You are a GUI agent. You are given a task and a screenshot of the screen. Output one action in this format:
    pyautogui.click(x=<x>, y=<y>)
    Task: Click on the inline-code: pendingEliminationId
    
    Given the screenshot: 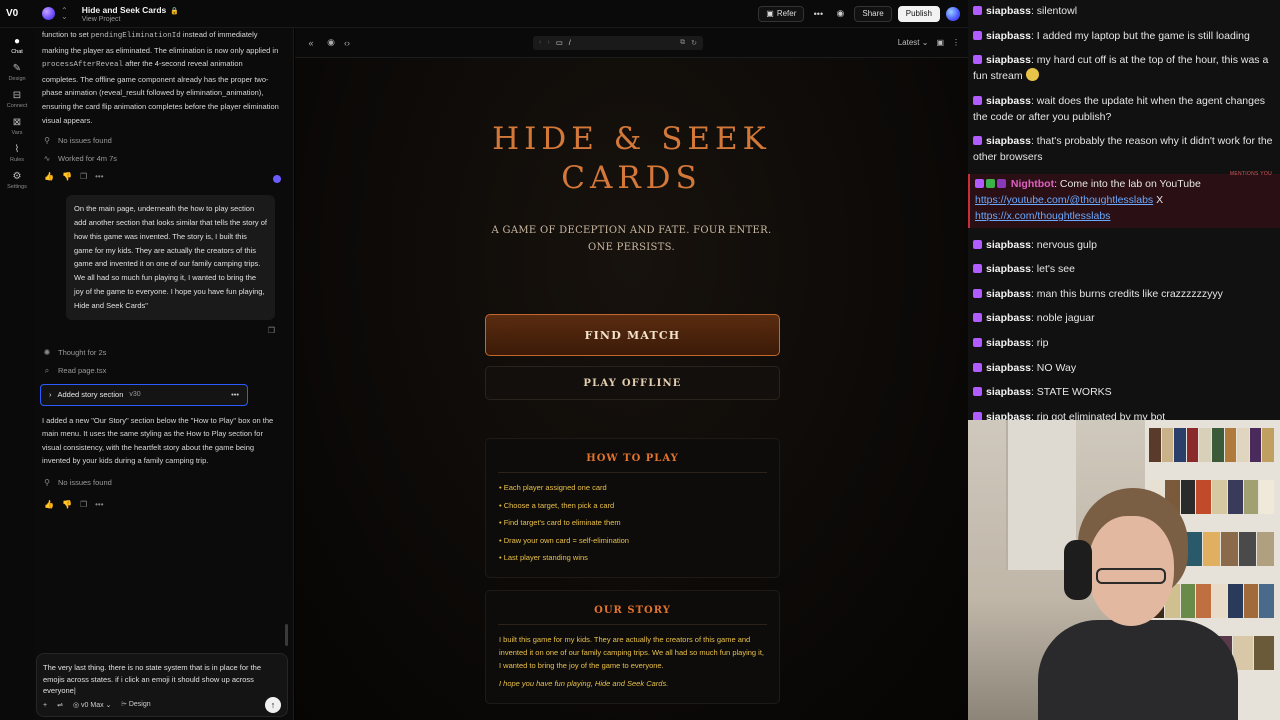 What is the action you would take?
    pyautogui.click(x=135, y=36)
    